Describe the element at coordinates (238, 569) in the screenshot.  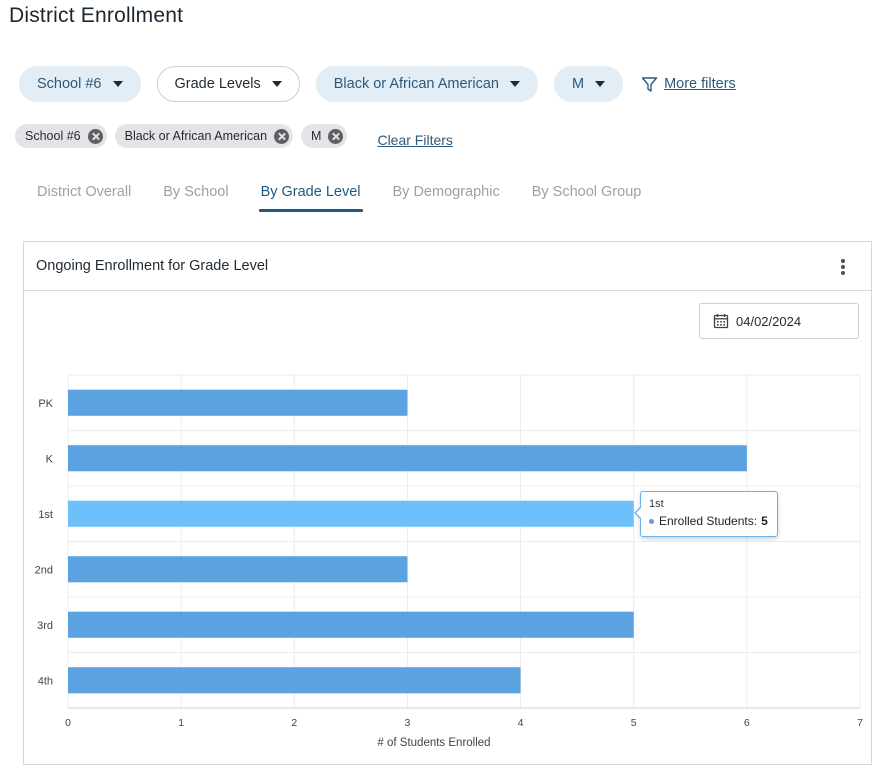
I see `bar-2nd` at that location.